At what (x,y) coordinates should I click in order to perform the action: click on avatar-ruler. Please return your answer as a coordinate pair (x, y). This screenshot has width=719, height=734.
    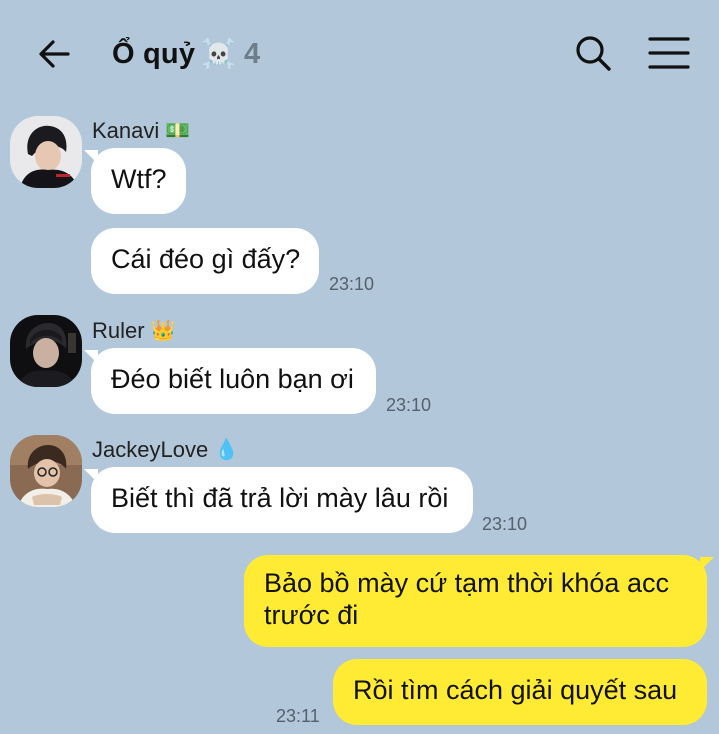
    Looking at the image, I should click on (46, 351).